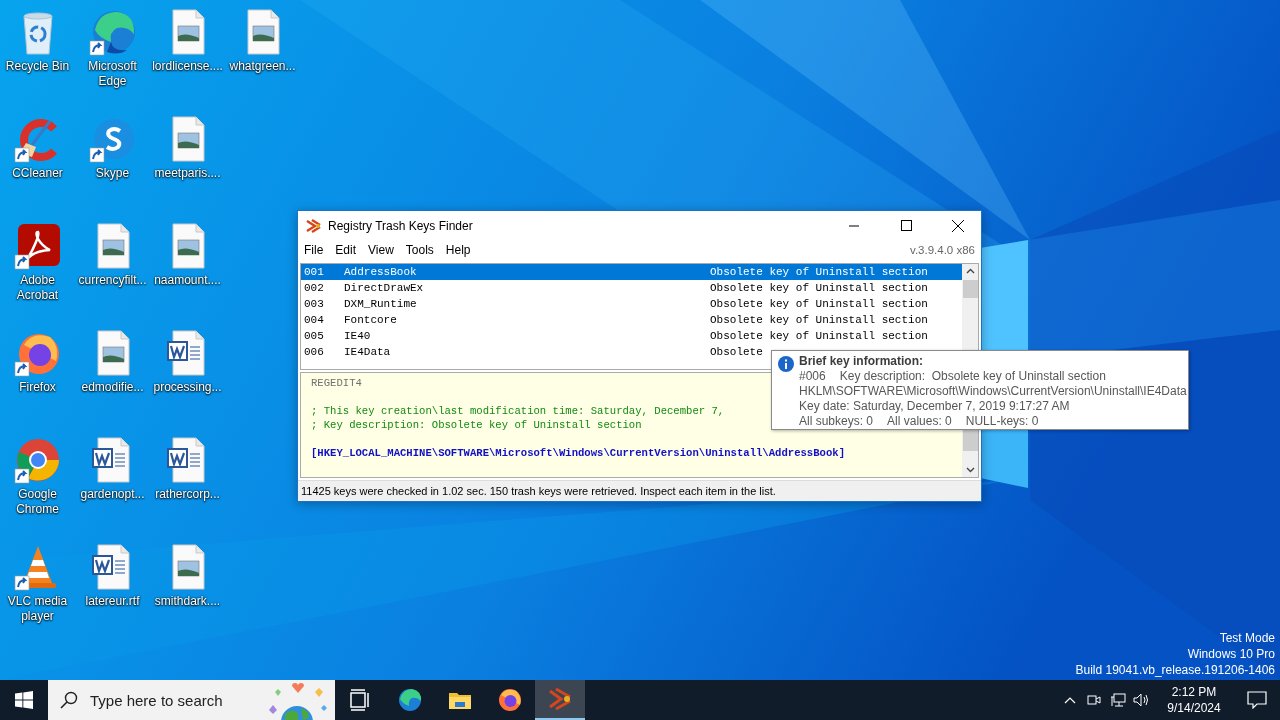  What do you see at coordinates (314, 351) in the screenshot?
I see `key-number: 006` at bounding box center [314, 351].